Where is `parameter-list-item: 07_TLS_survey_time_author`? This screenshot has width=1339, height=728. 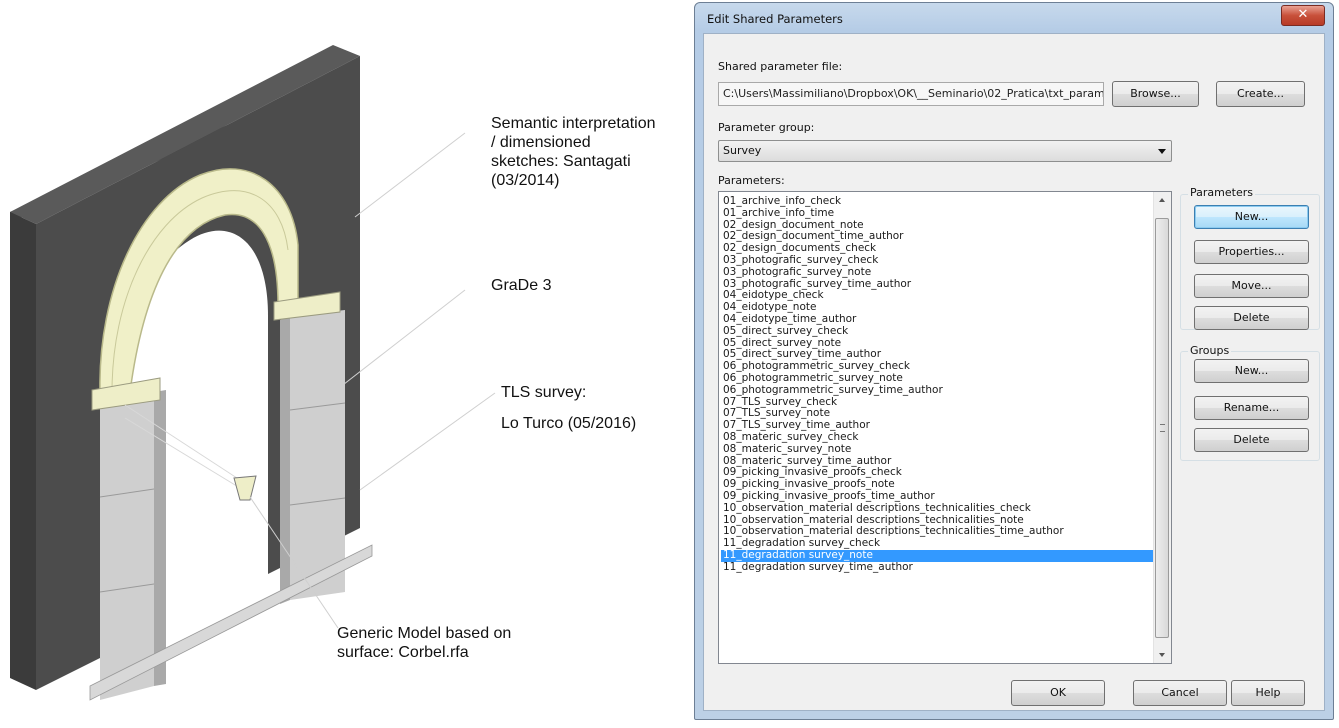 parameter-list-item: 07_TLS_survey_time_author is located at coordinates (937, 426).